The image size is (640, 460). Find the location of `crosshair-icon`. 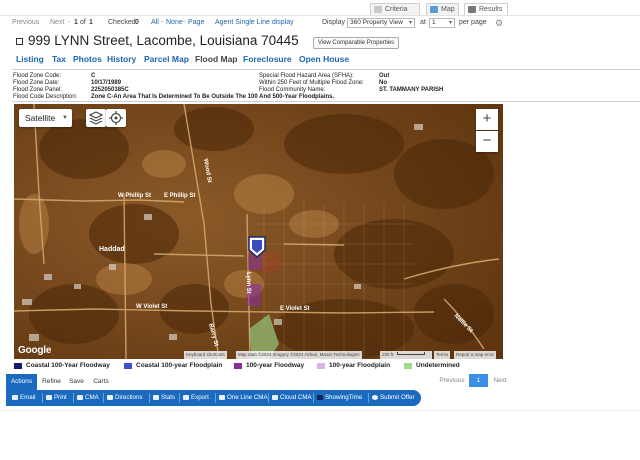

crosshair-icon is located at coordinates (116, 118).